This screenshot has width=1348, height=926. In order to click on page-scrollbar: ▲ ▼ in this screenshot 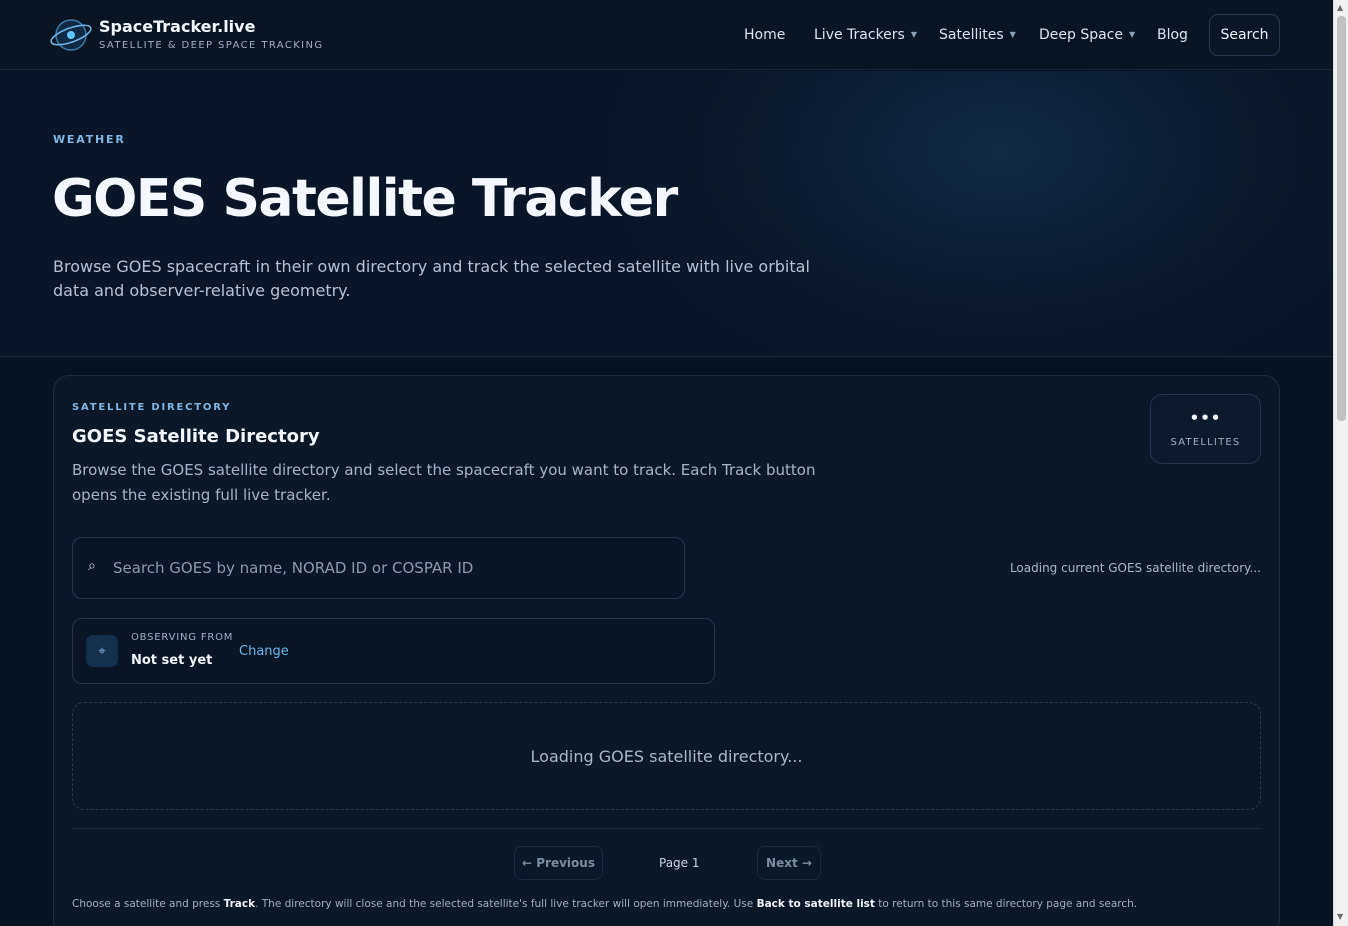, I will do `click(1340, 463)`.